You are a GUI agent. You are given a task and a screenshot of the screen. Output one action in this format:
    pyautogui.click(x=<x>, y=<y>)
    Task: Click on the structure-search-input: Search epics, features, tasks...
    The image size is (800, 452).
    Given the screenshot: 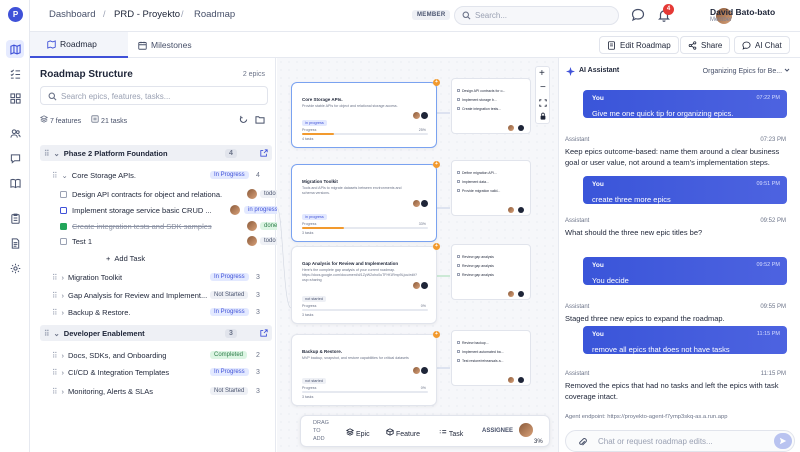 What is the action you would take?
    pyautogui.click(x=154, y=95)
    